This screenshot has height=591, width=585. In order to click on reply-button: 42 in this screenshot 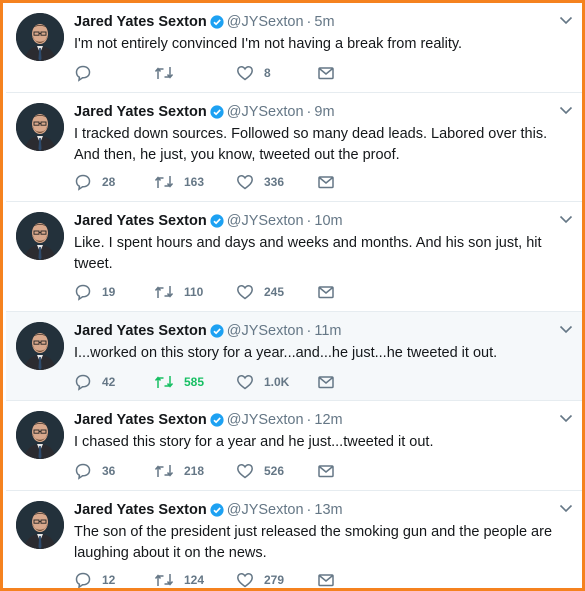, I will do `click(94, 382)`.